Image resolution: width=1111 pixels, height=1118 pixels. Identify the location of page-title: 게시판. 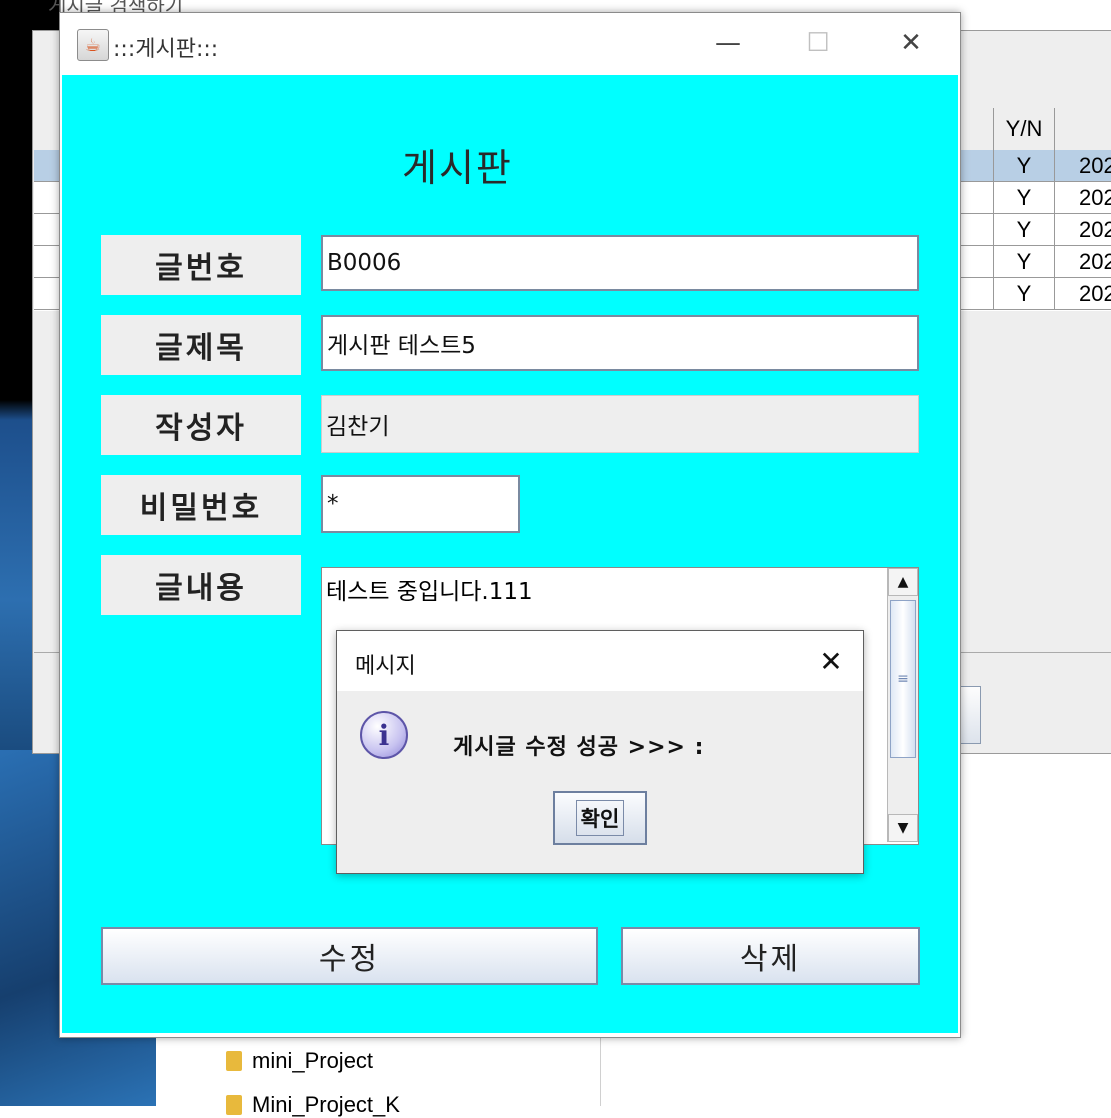
(457, 168).